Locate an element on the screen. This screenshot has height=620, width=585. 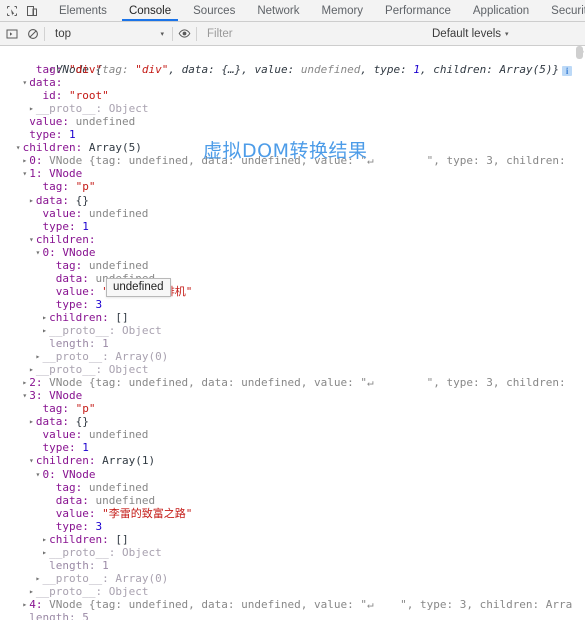
log-levels-select: Default levels ▾ is located at coordinates (472, 34).